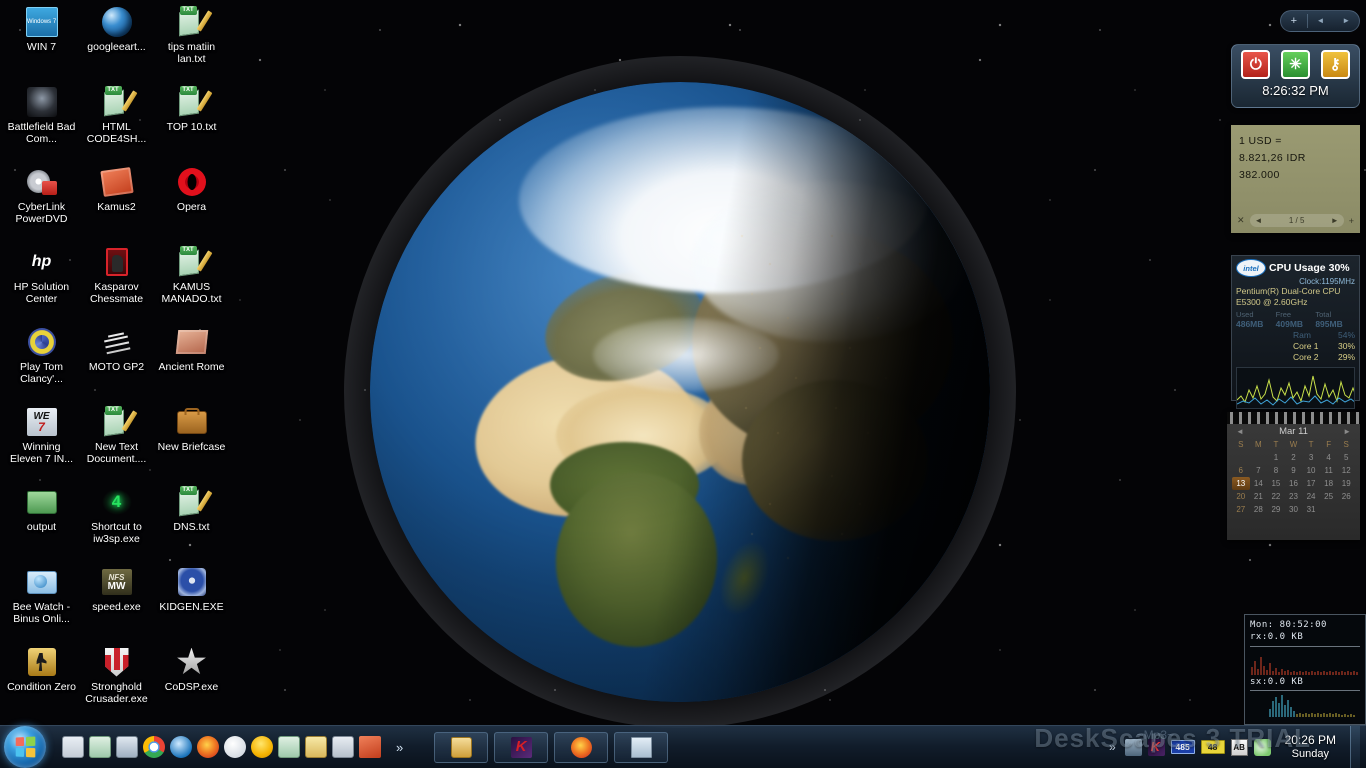 The width and height of the screenshot is (1366, 768). What do you see at coordinates (1259, 220) in the screenshot?
I see `previous-note-button: ◄` at bounding box center [1259, 220].